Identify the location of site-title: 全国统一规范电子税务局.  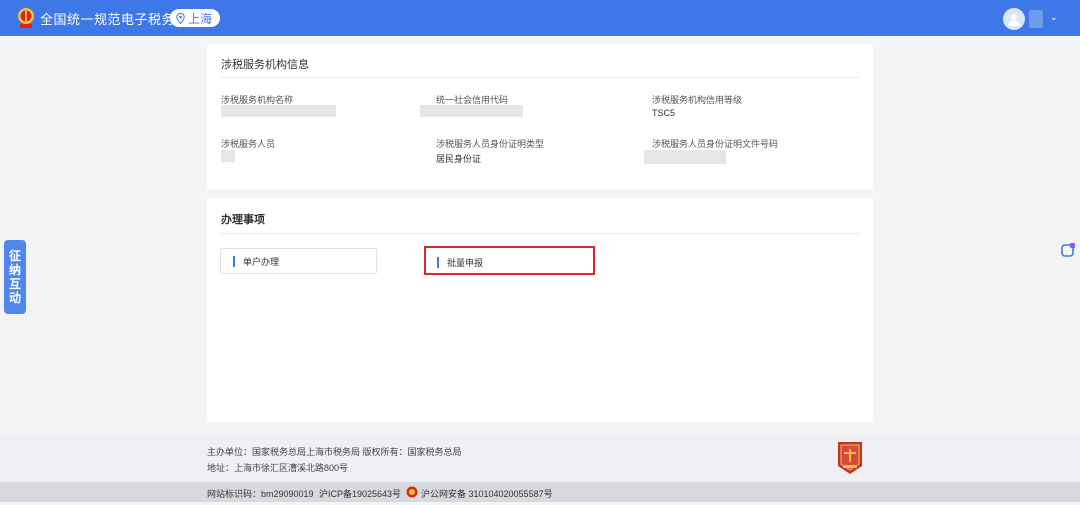
(114, 18).